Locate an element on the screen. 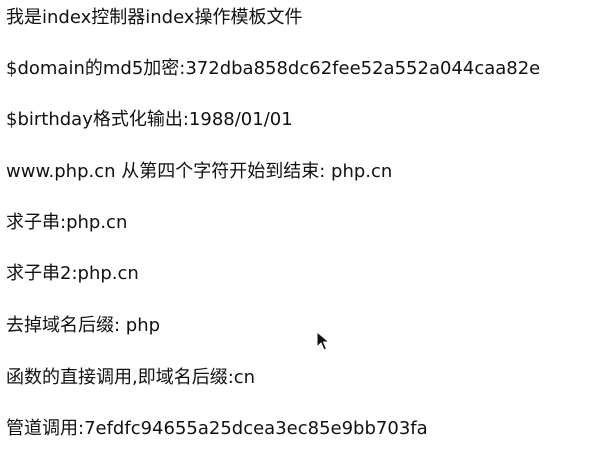  line-remove-suffix: 去掉域名后缀: php is located at coordinates (83, 325).